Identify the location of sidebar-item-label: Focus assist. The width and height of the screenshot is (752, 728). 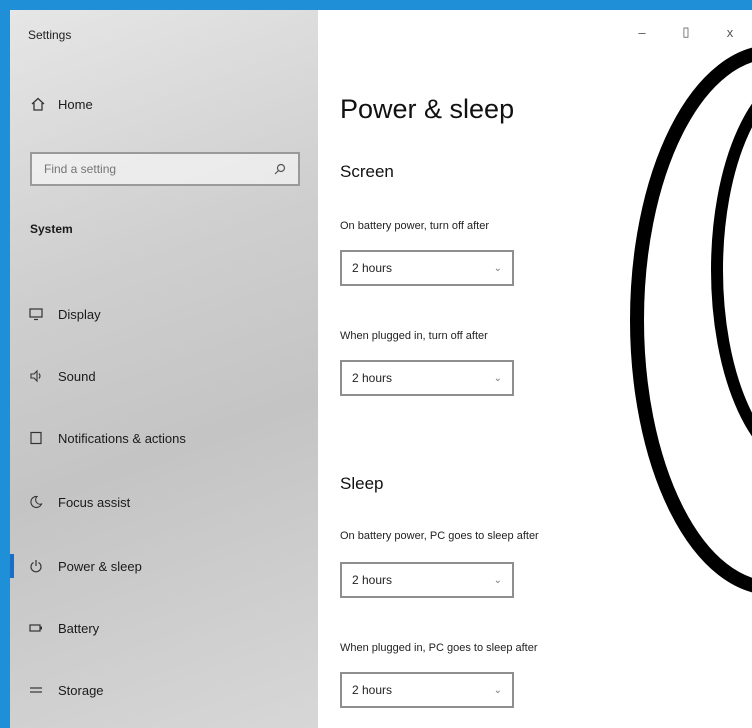
(94, 502).